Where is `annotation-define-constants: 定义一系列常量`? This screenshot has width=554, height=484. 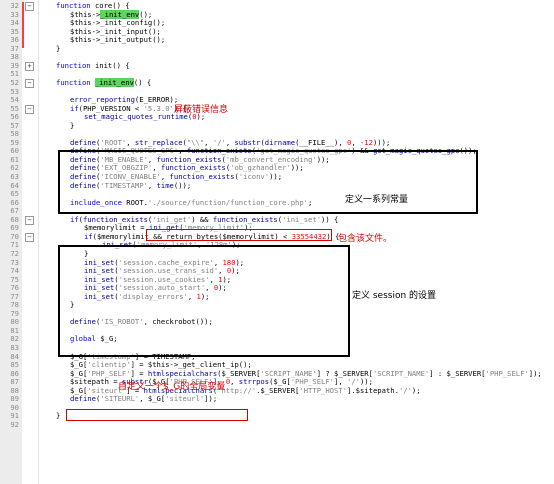
annotation-define-constants: 定义一系列常量 is located at coordinates (377, 200).